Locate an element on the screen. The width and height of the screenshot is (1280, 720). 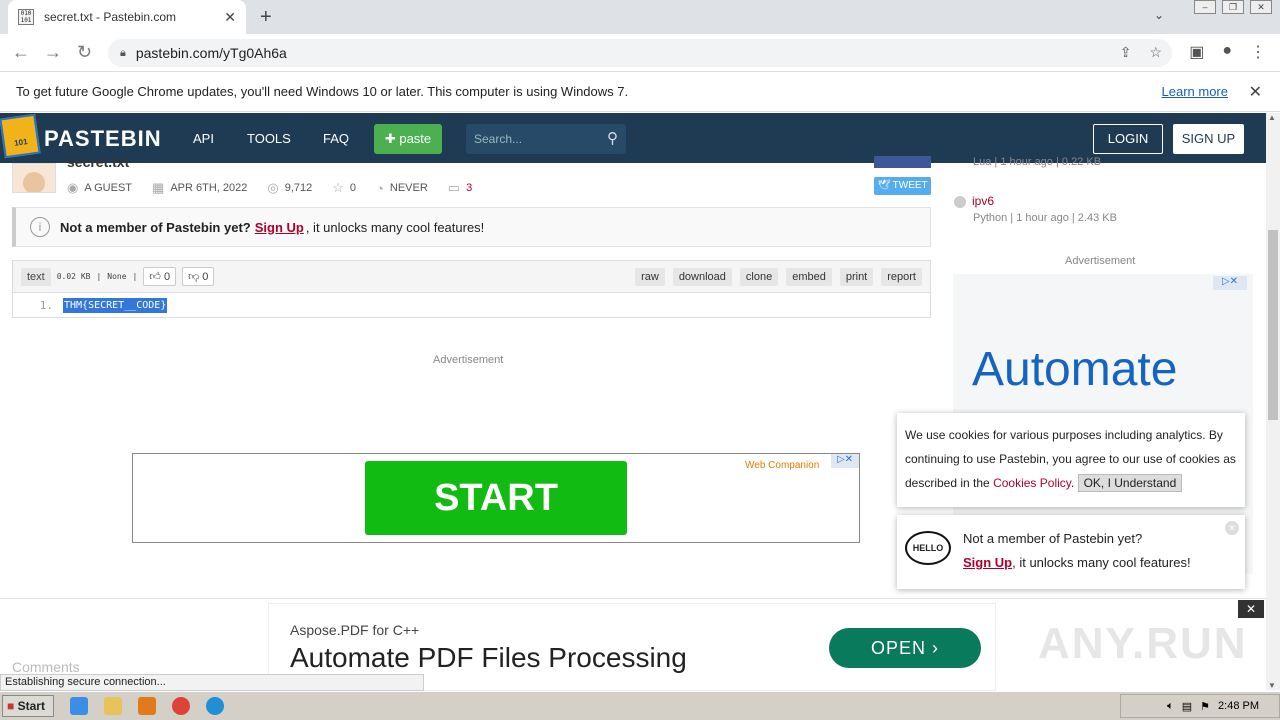
bookmark-star-icon: ☆ is located at coordinates (1155, 52).